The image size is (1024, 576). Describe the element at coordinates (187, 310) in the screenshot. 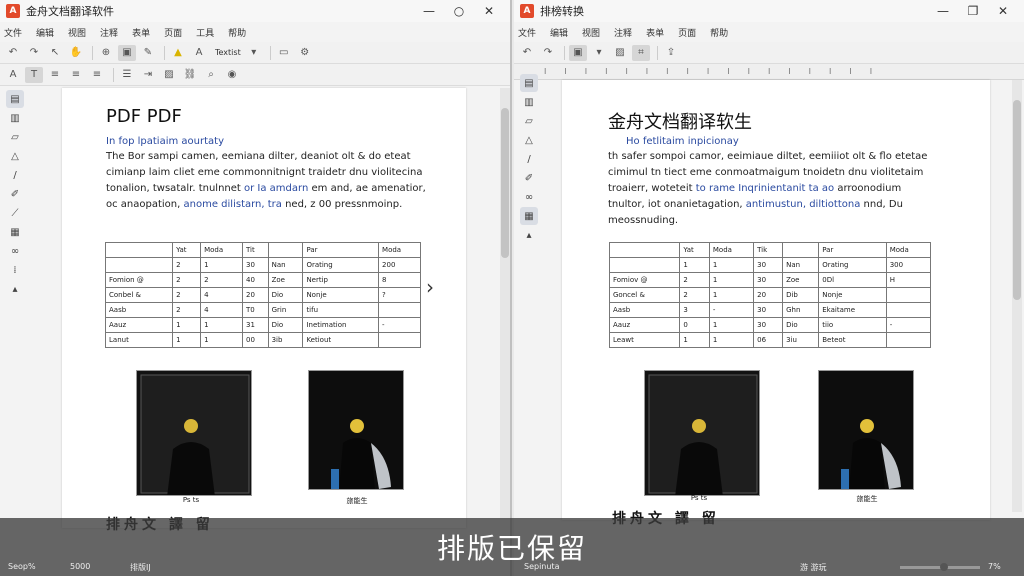

I see `table-cell: 2` at that location.